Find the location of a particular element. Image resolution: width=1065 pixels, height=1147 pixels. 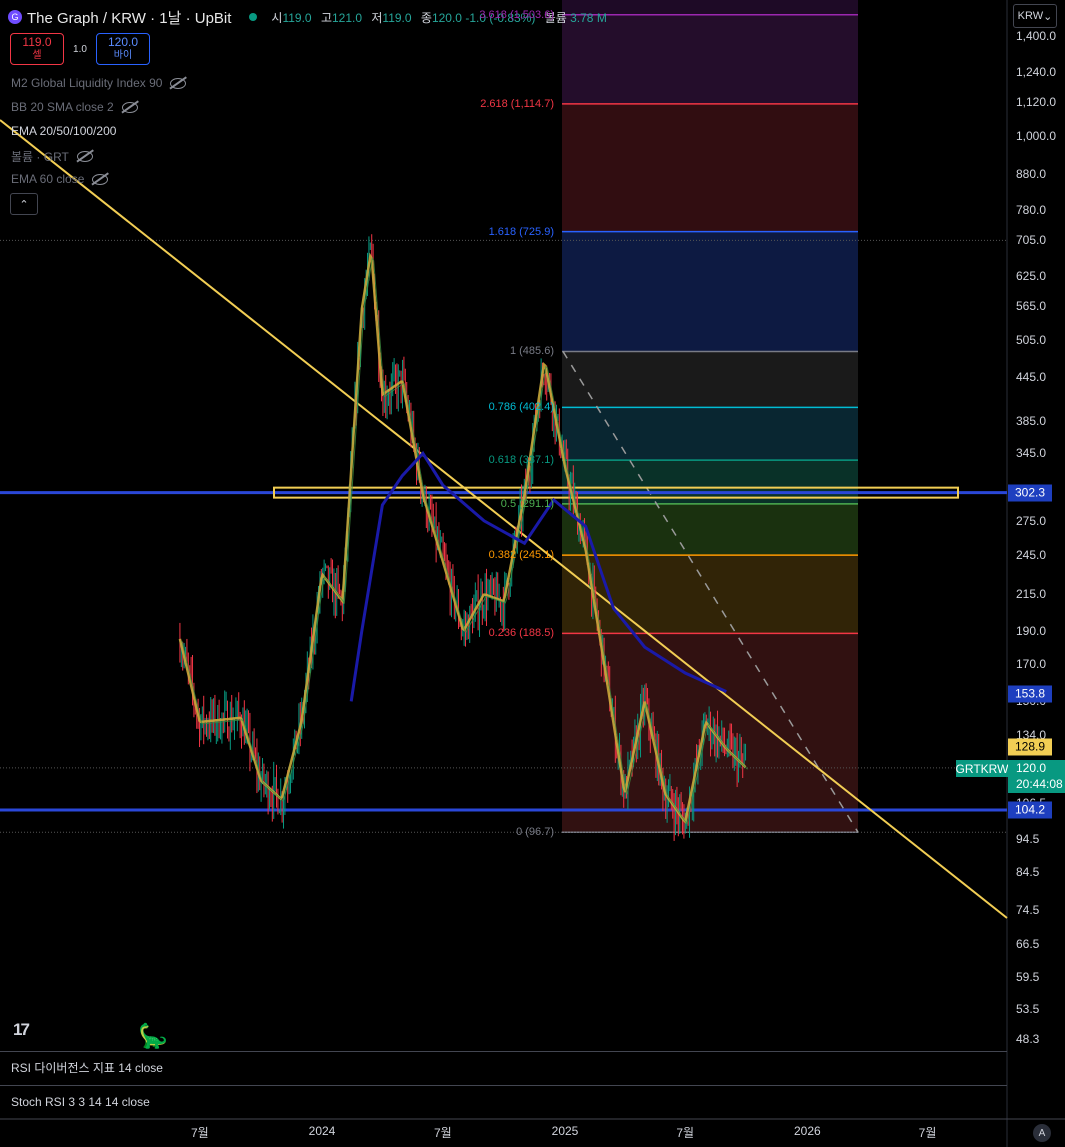

symbol-badge-label: GRTKRW is located at coordinates (982, 768).